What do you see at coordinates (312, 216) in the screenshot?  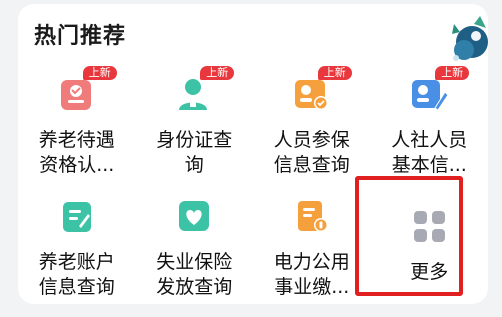 I see `utility-bill-icon` at bounding box center [312, 216].